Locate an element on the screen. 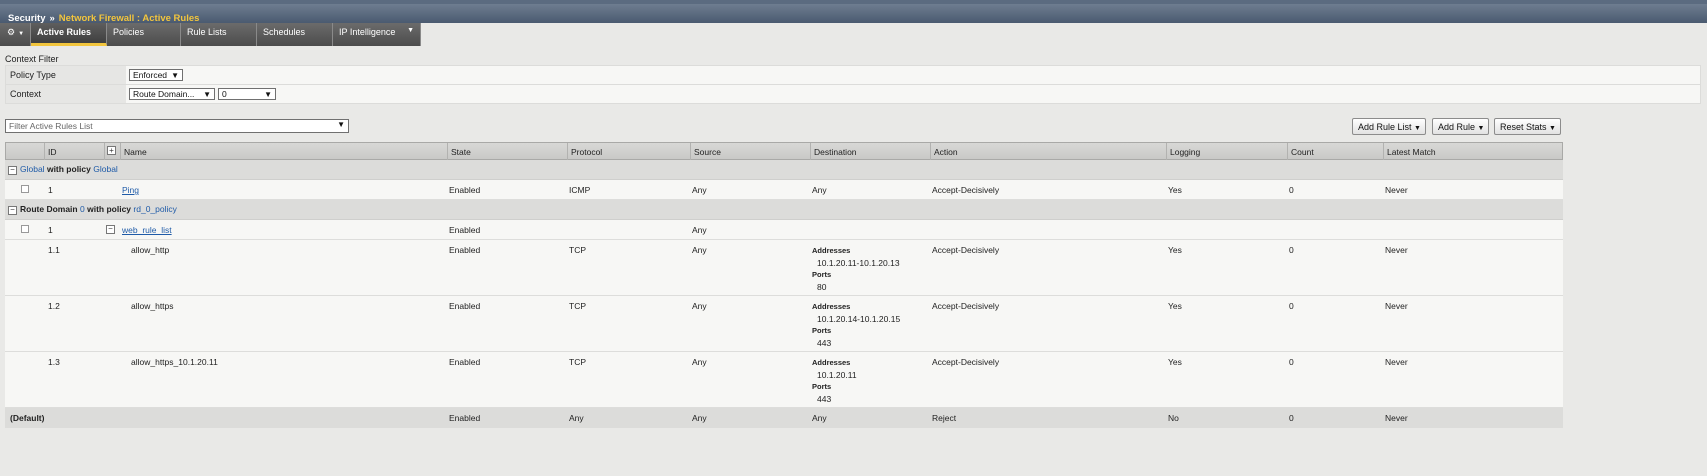  group-title: Route Domain 0 with policy rd_0_policy is located at coordinates (97, 207).